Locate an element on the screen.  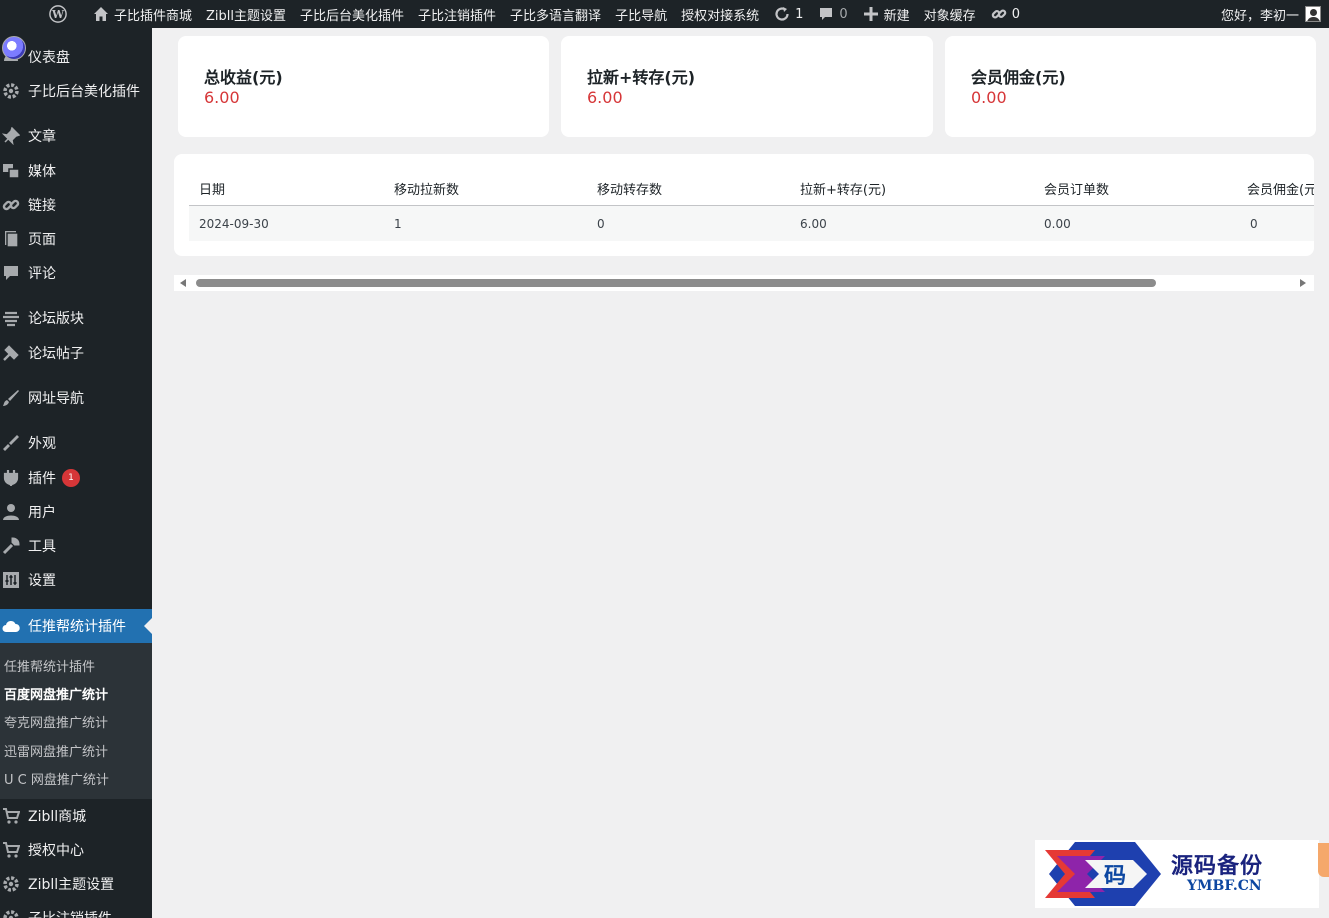
updates-count: 1 is located at coordinates (799, 14).